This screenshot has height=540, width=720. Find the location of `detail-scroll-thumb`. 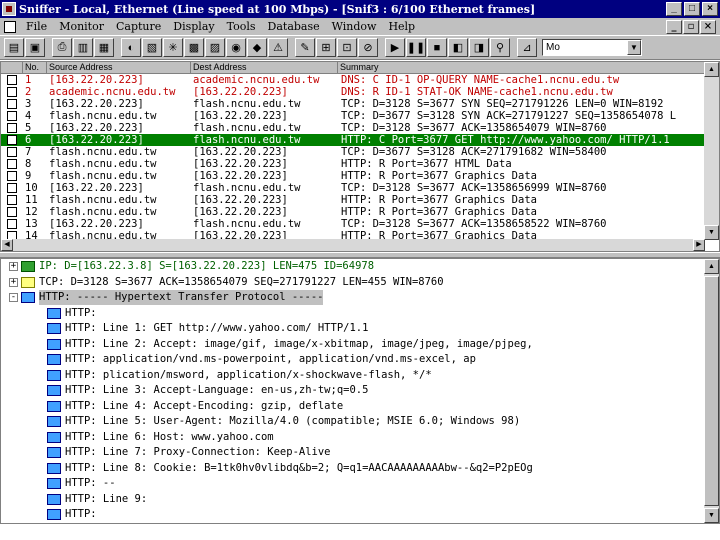

detail-scroll-thumb is located at coordinates (711, 391).